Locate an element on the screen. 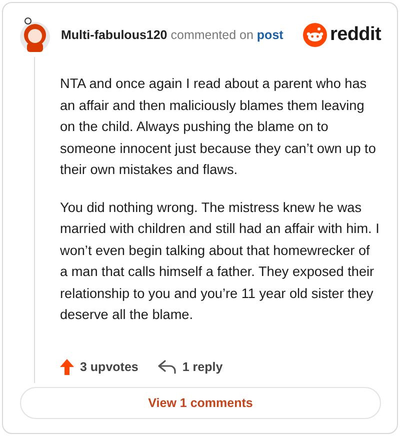  upvote-icon is located at coordinates (67, 367).